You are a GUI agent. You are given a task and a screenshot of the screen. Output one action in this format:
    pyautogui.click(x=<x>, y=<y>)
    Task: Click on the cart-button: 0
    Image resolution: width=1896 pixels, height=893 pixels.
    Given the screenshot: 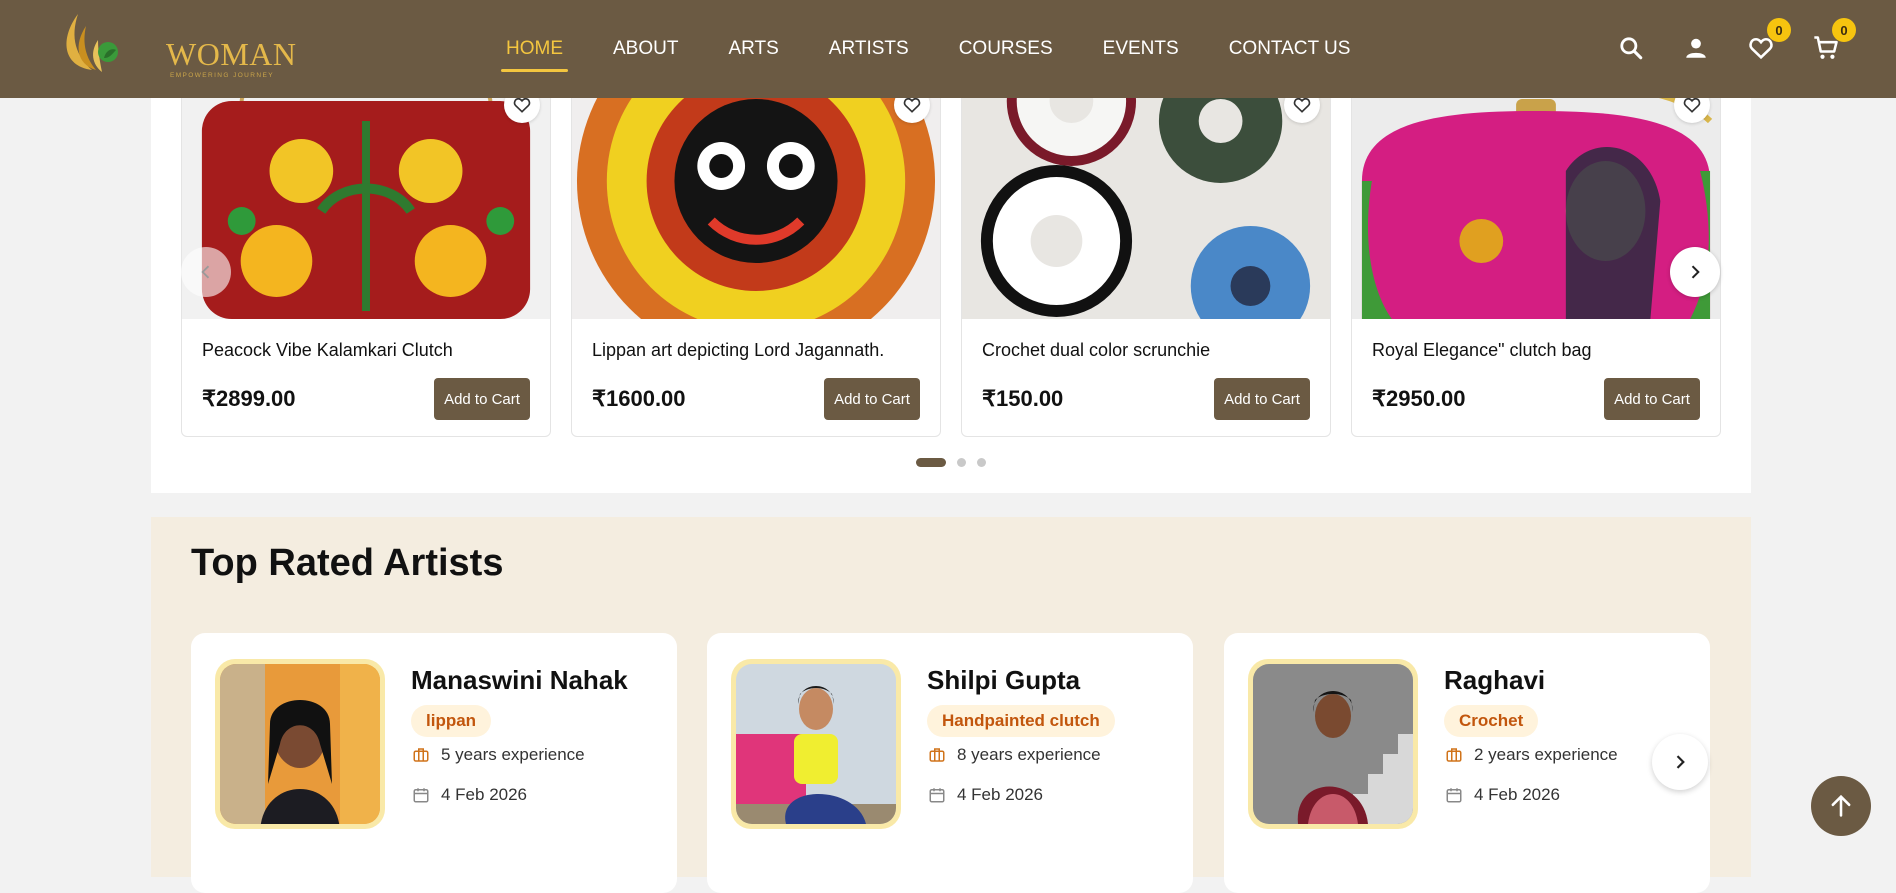 What is the action you would take?
    pyautogui.click(x=1832, y=42)
    